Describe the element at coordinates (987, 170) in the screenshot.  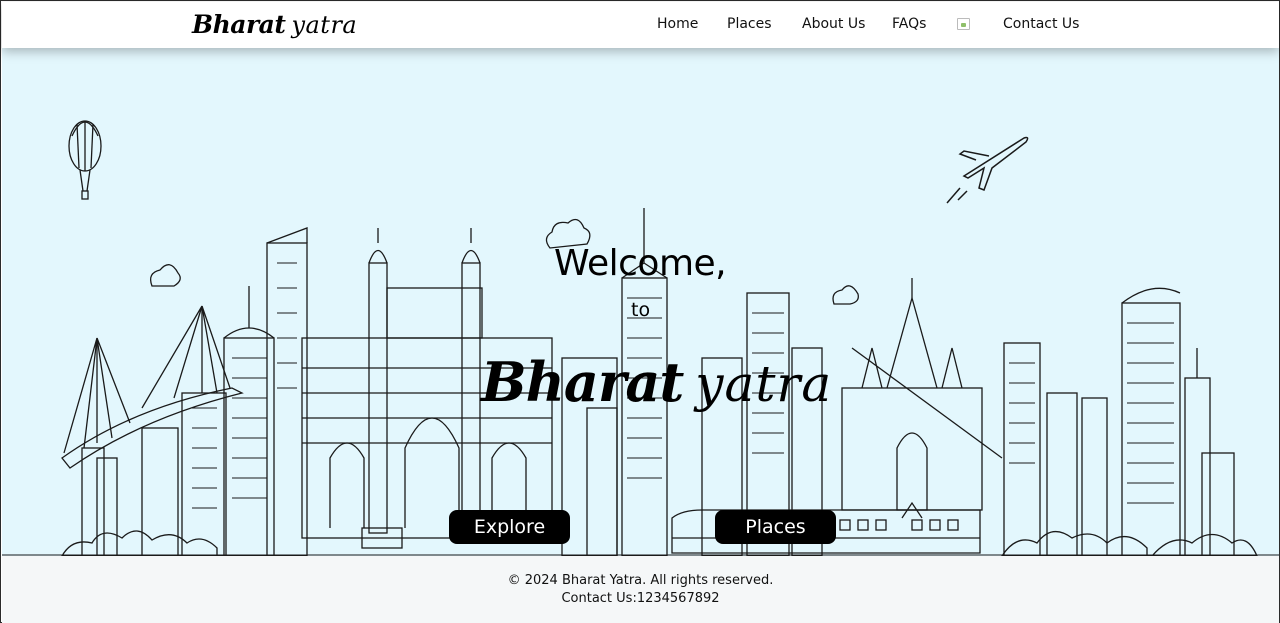
I see `airplane-icon` at that location.